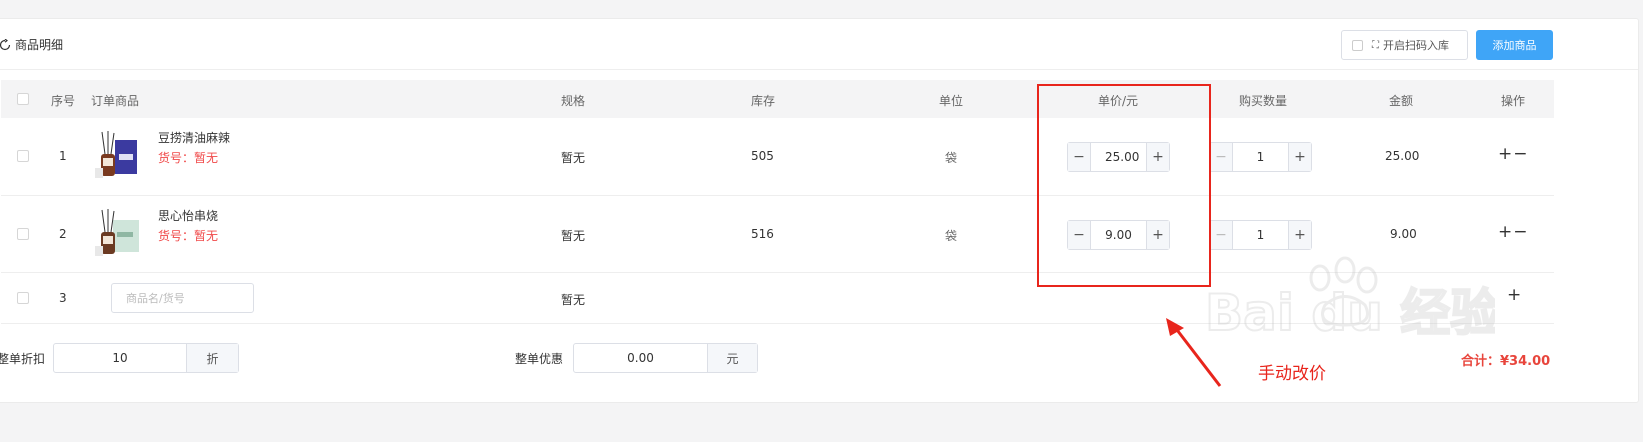  What do you see at coordinates (1401, 101) in the screenshot?
I see `col-amount: 金额` at bounding box center [1401, 101].